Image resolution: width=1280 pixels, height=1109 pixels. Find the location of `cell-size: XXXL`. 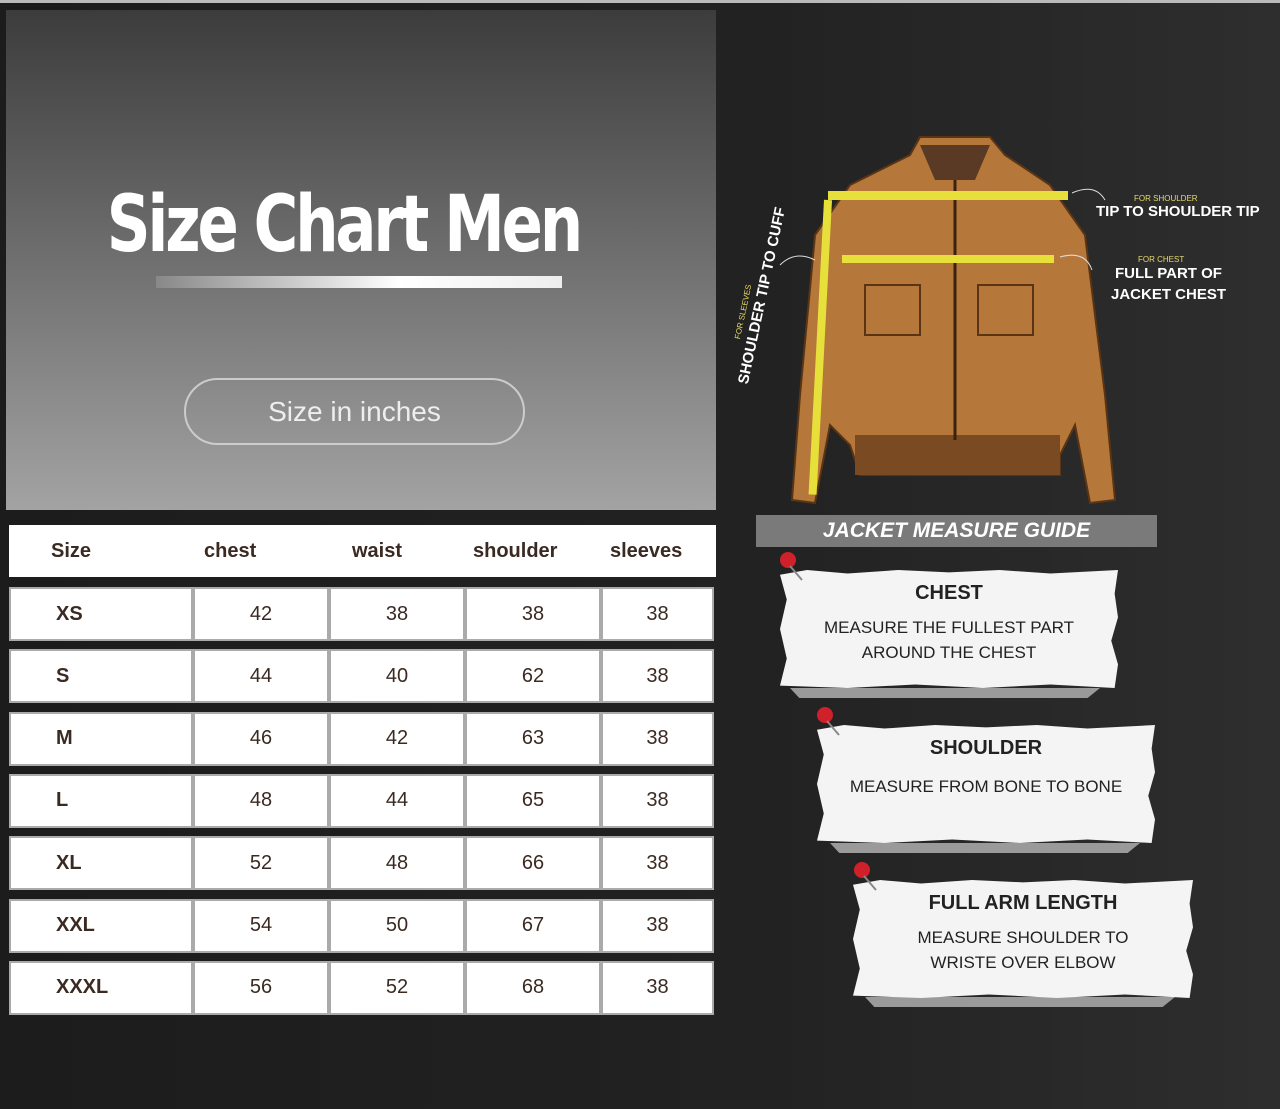

cell-size: XXXL is located at coordinates (101, 987).